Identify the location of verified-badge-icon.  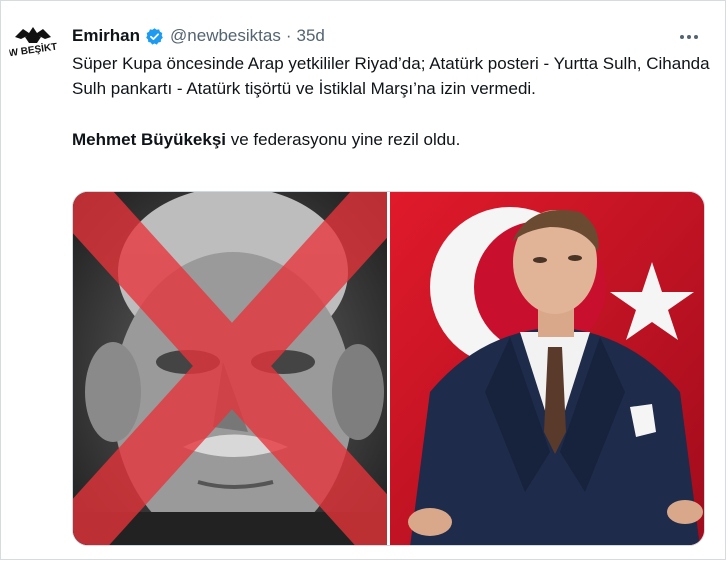
(154, 36).